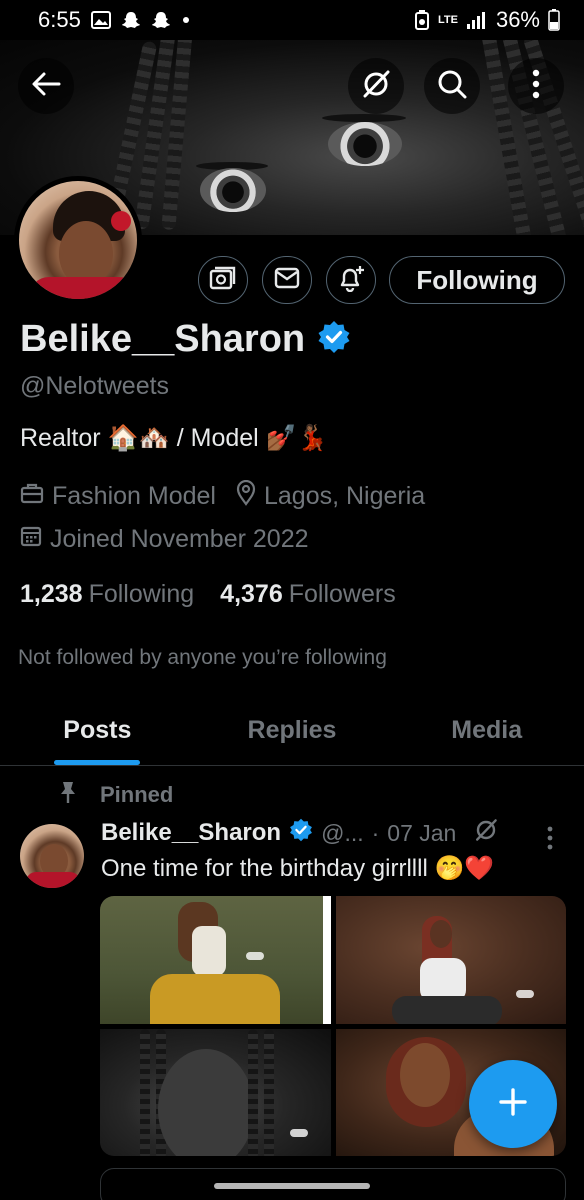 The width and height of the screenshot is (584, 1200). What do you see at coordinates (486, 730) in the screenshot?
I see `tab-media: Media` at bounding box center [486, 730].